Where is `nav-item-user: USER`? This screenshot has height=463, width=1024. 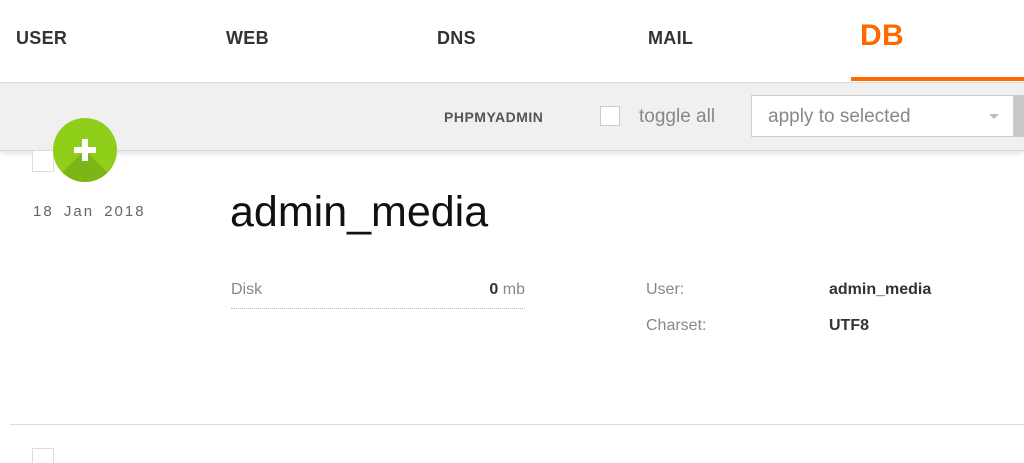
nav-item-user: USER is located at coordinates (41, 38).